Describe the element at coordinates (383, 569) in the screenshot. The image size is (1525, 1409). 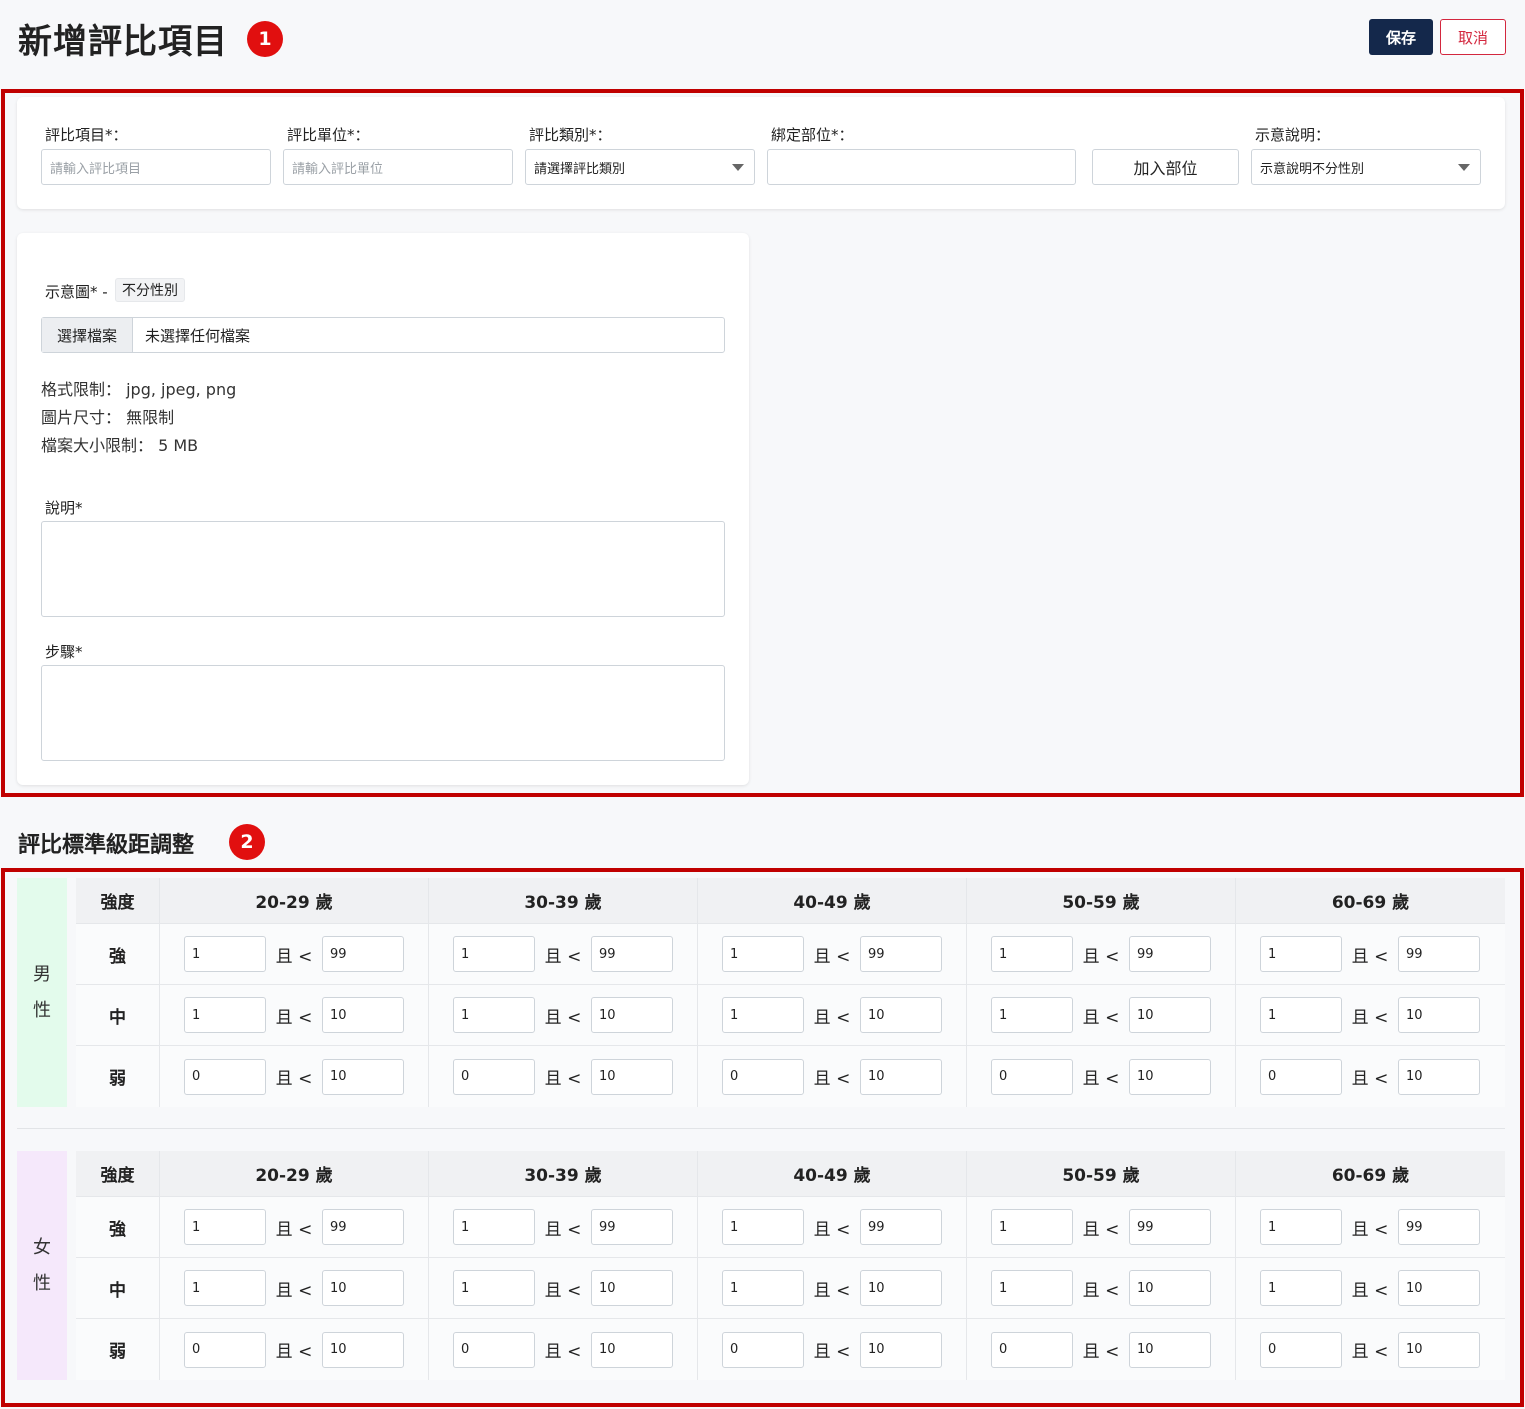
I see `description-textarea` at that location.